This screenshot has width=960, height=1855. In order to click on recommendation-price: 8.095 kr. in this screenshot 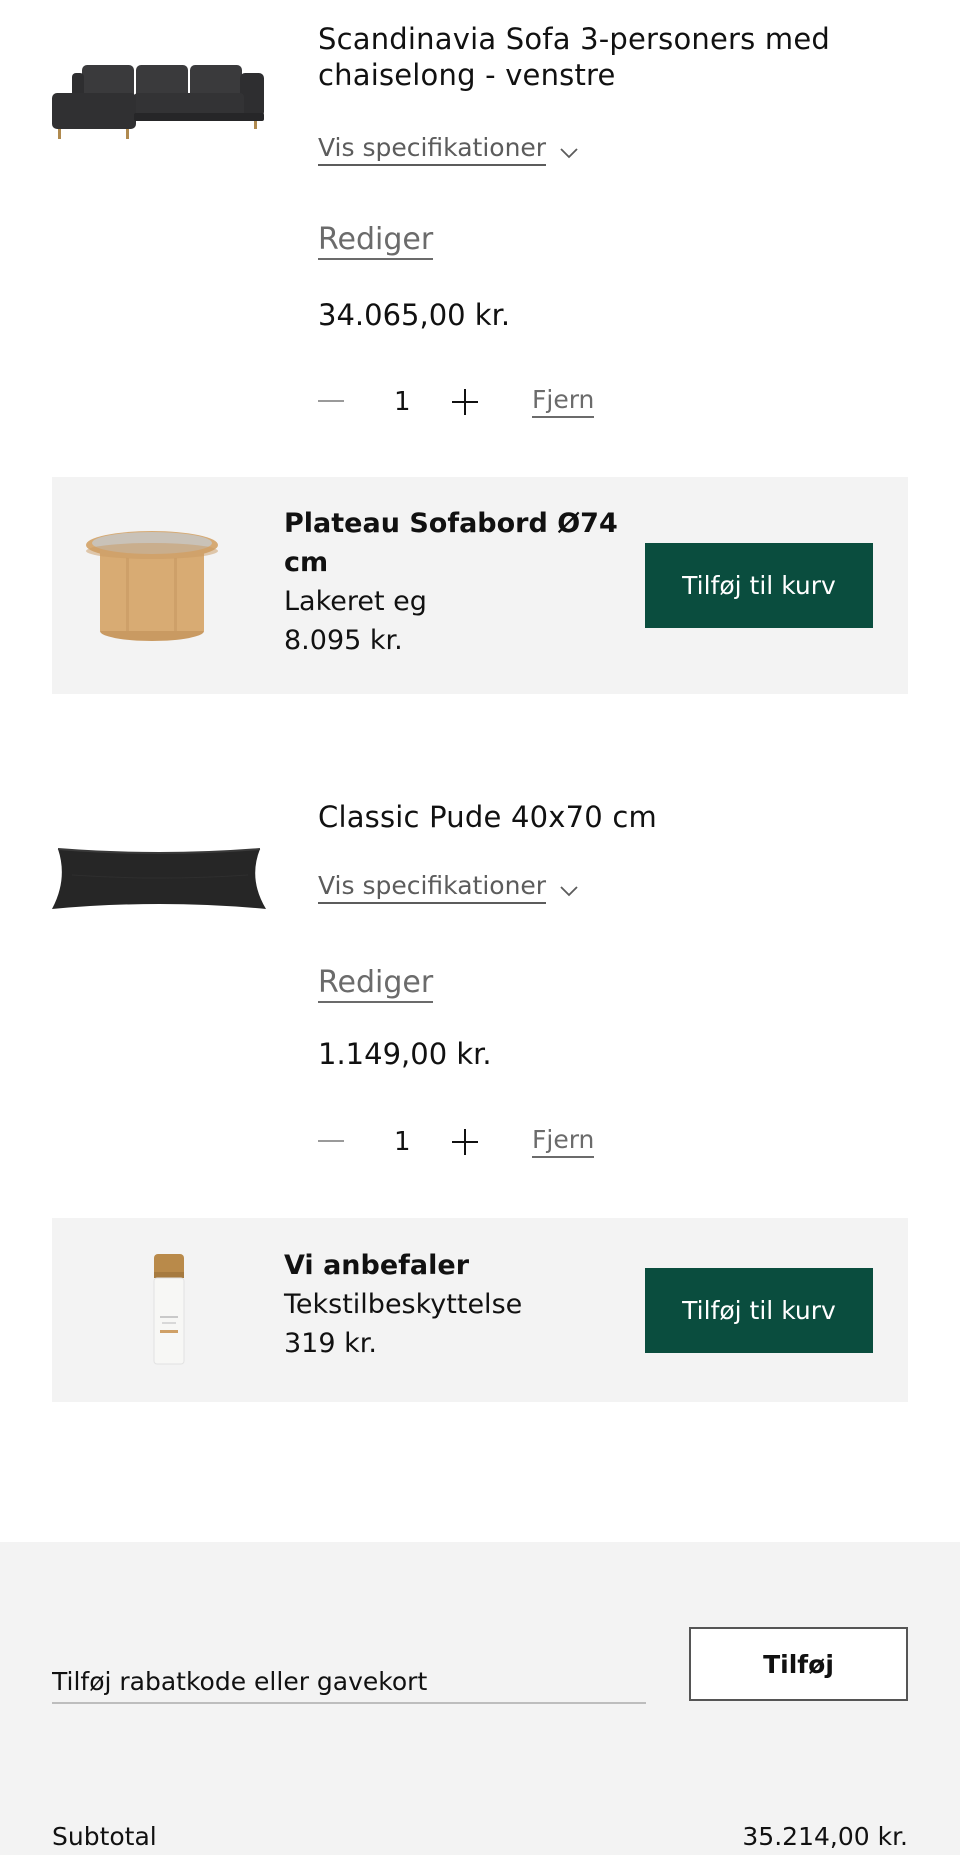, I will do `click(343, 640)`.